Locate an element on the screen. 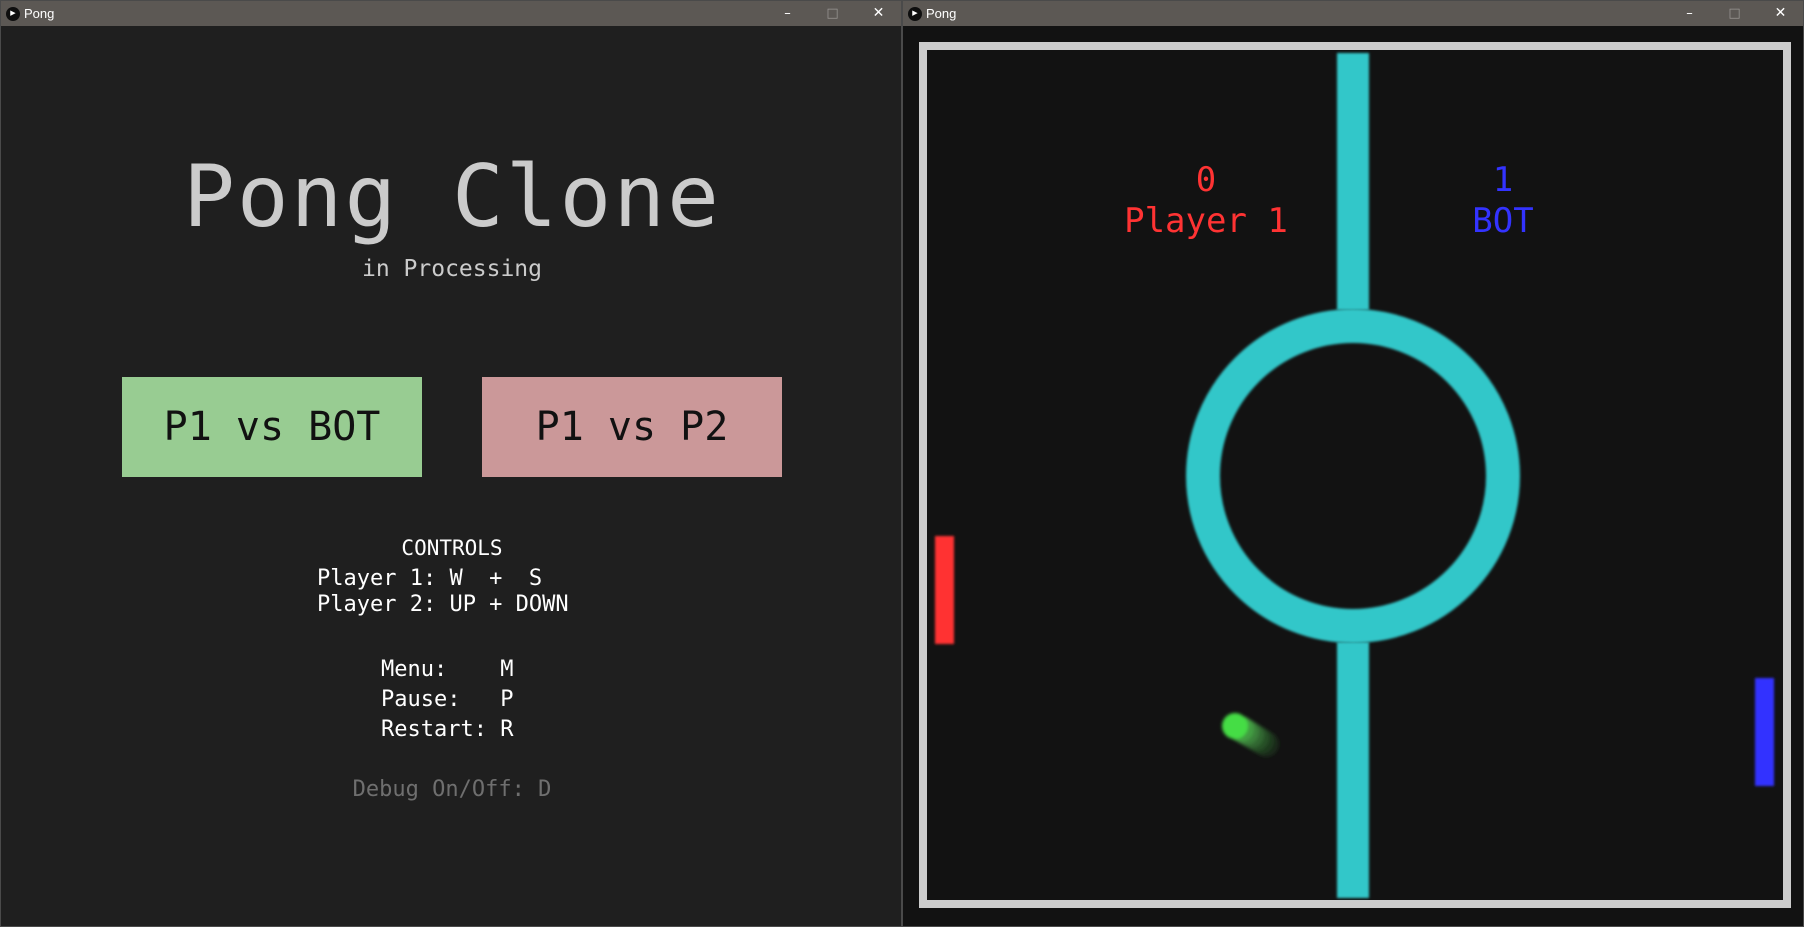  center-circle is located at coordinates (1353, 476).